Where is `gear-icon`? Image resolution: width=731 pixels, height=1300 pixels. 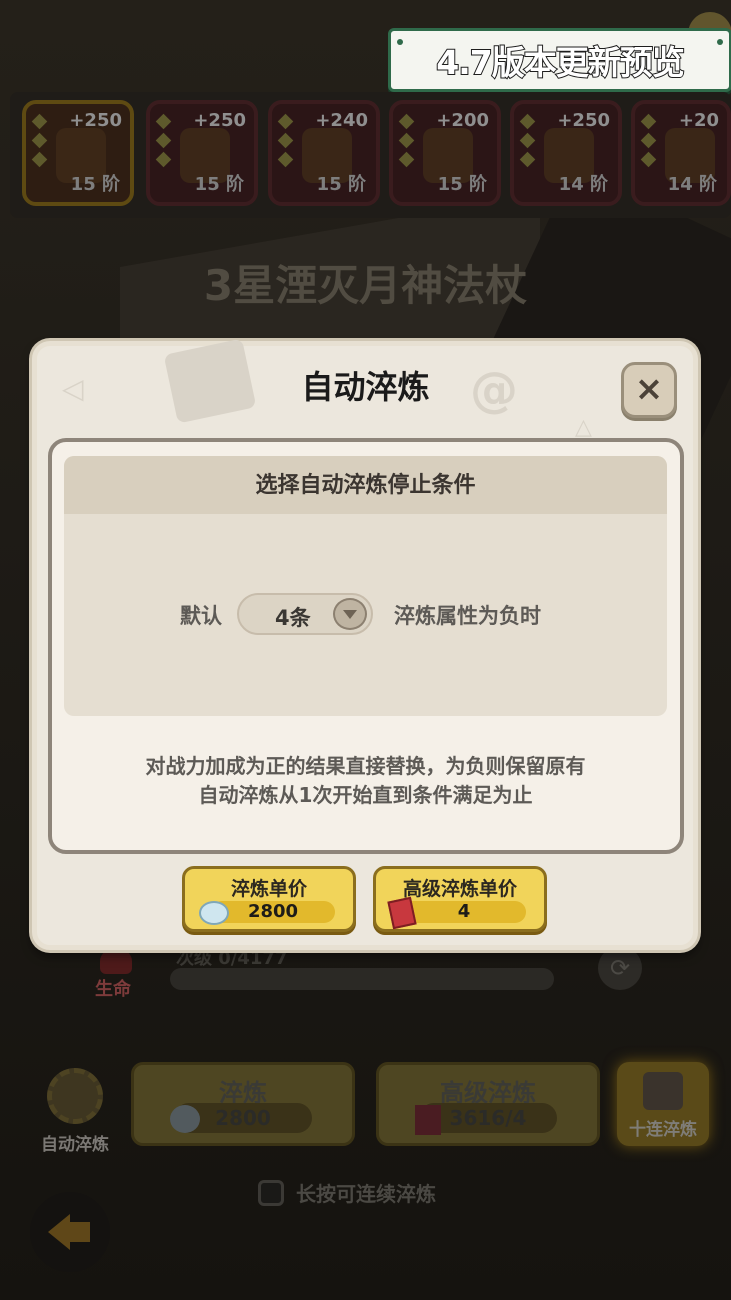
gear-icon is located at coordinates (75, 1096).